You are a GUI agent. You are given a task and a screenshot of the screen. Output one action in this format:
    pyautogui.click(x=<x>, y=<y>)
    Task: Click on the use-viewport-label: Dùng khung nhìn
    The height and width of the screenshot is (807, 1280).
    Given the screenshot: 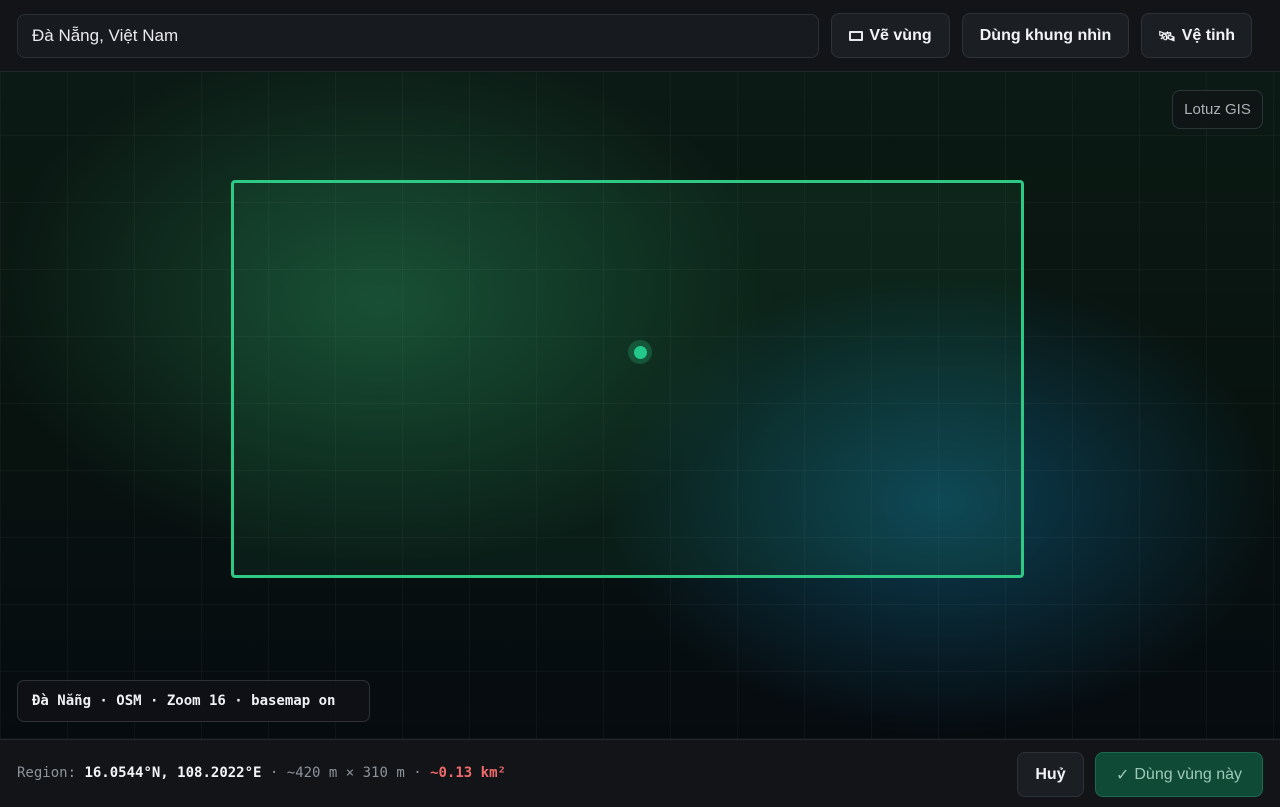 What is the action you would take?
    pyautogui.click(x=1045, y=35)
    